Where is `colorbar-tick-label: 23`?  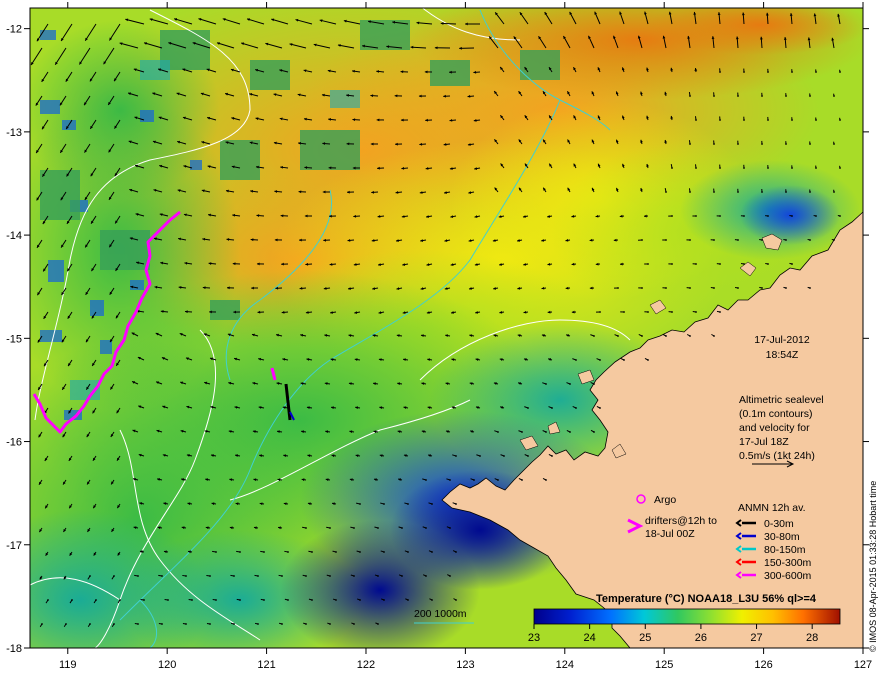
colorbar-tick-label: 23 is located at coordinates (534, 638).